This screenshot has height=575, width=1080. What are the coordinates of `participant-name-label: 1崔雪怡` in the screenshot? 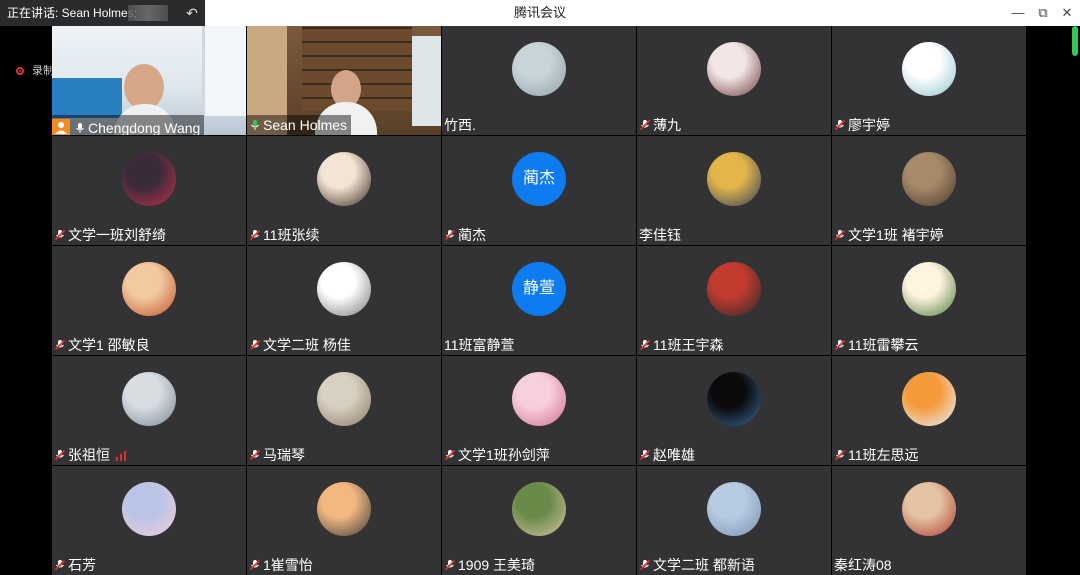 It's located at (282, 565).